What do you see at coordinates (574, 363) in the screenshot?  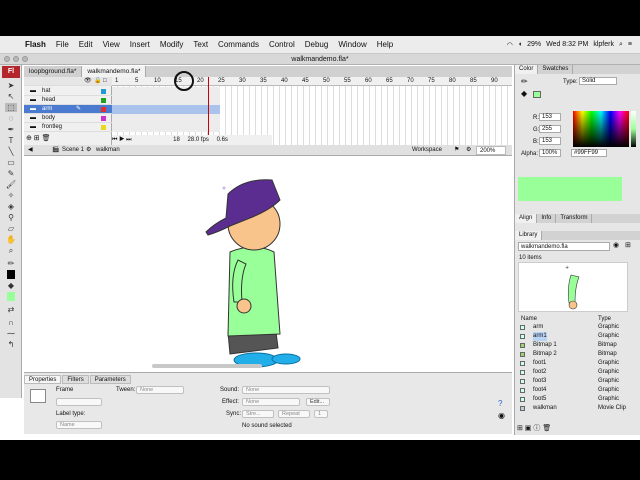 I see `library-item: foot1 Graphic` at bounding box center [574, 363].